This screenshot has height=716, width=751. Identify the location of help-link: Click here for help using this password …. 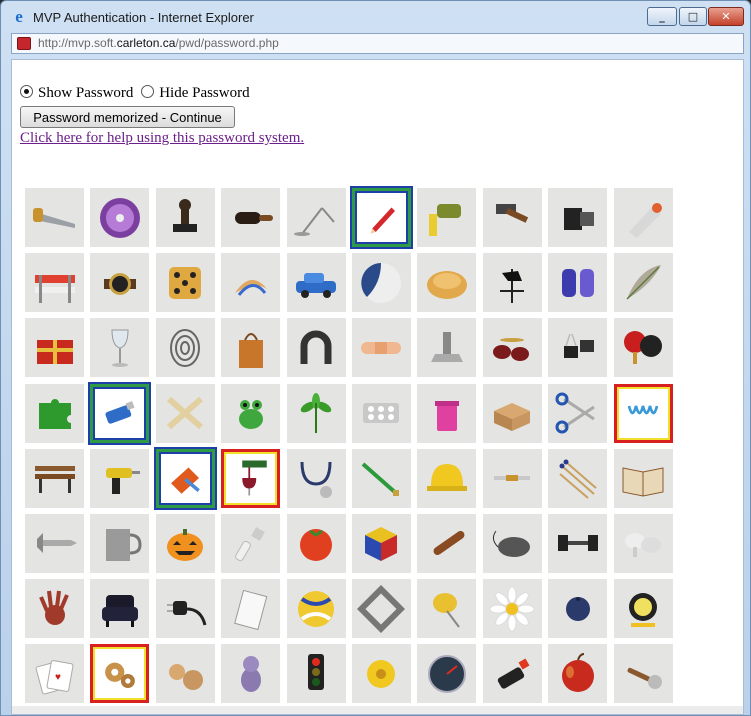
(162, 138).